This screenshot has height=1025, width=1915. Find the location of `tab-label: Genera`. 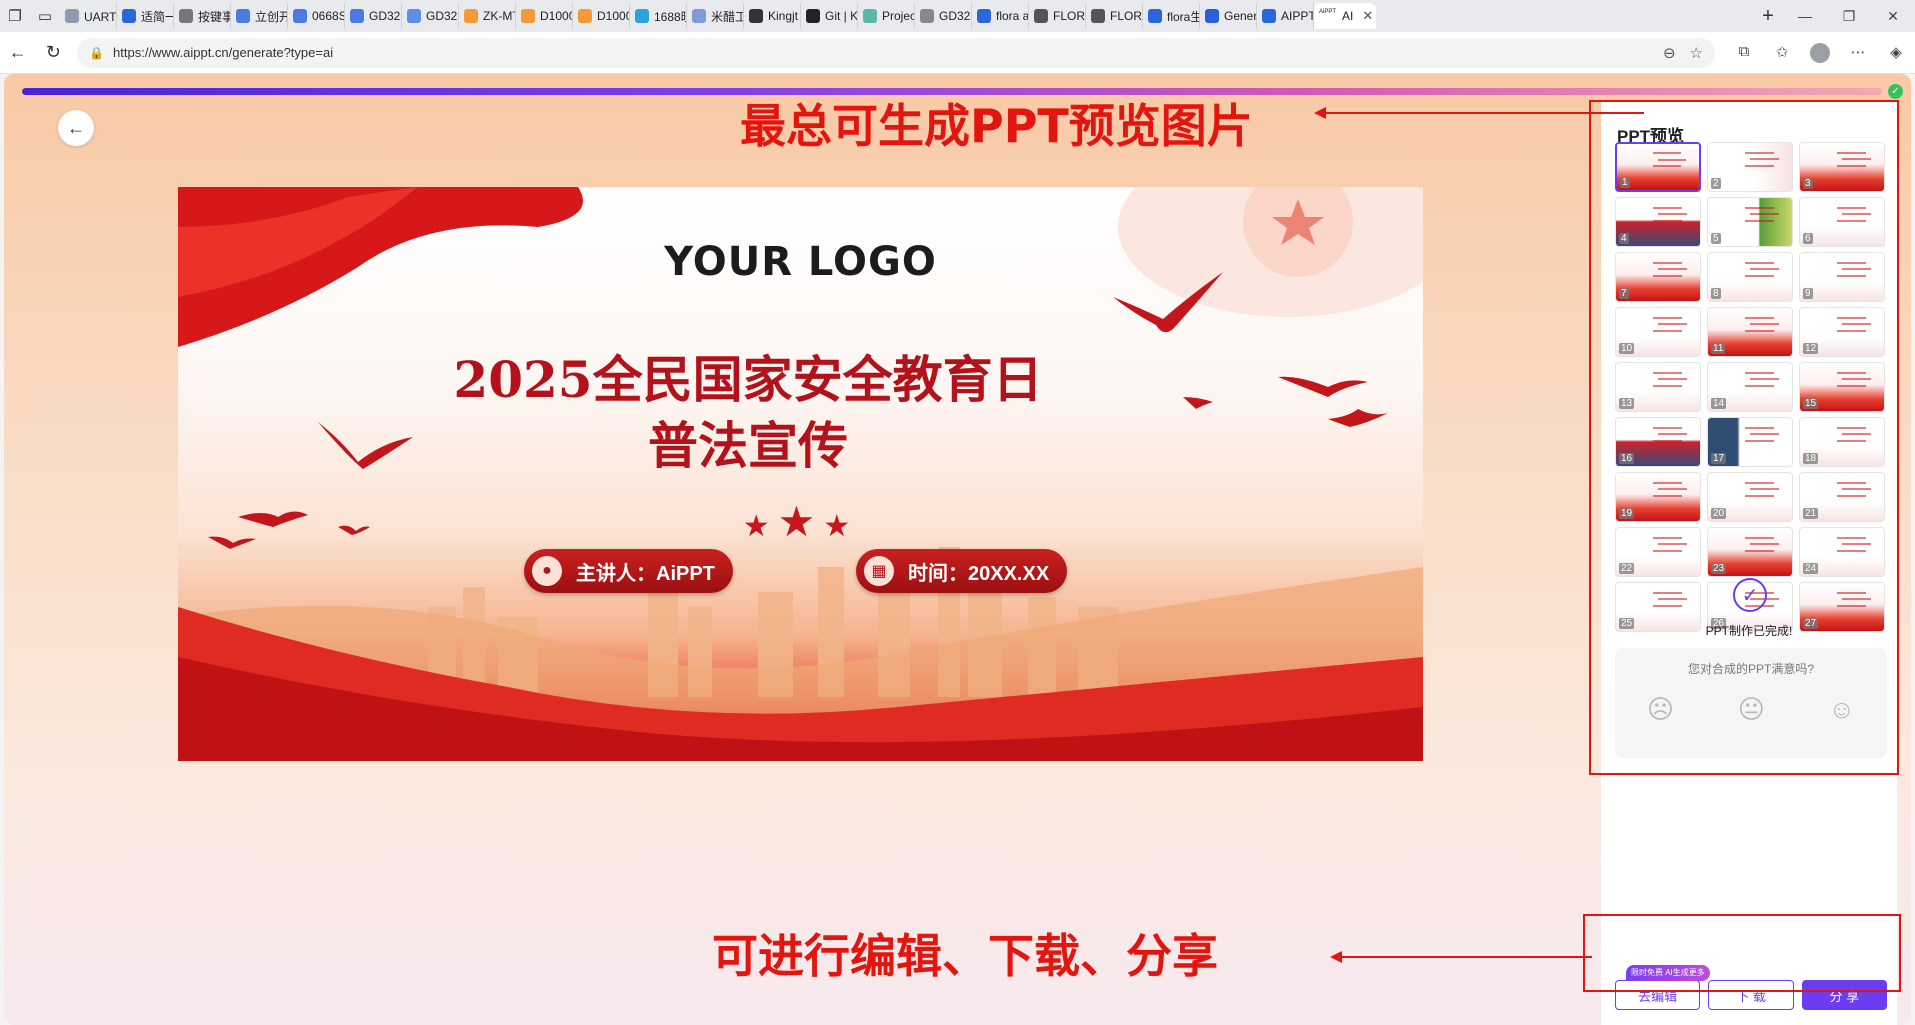

tab-label: Genera is located at coordinates (1240, 16).